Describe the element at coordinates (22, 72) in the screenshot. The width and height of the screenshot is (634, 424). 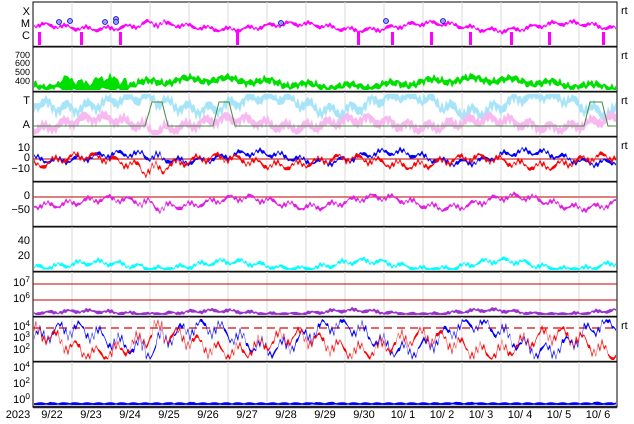
I see `axis-label: 500` at that location.